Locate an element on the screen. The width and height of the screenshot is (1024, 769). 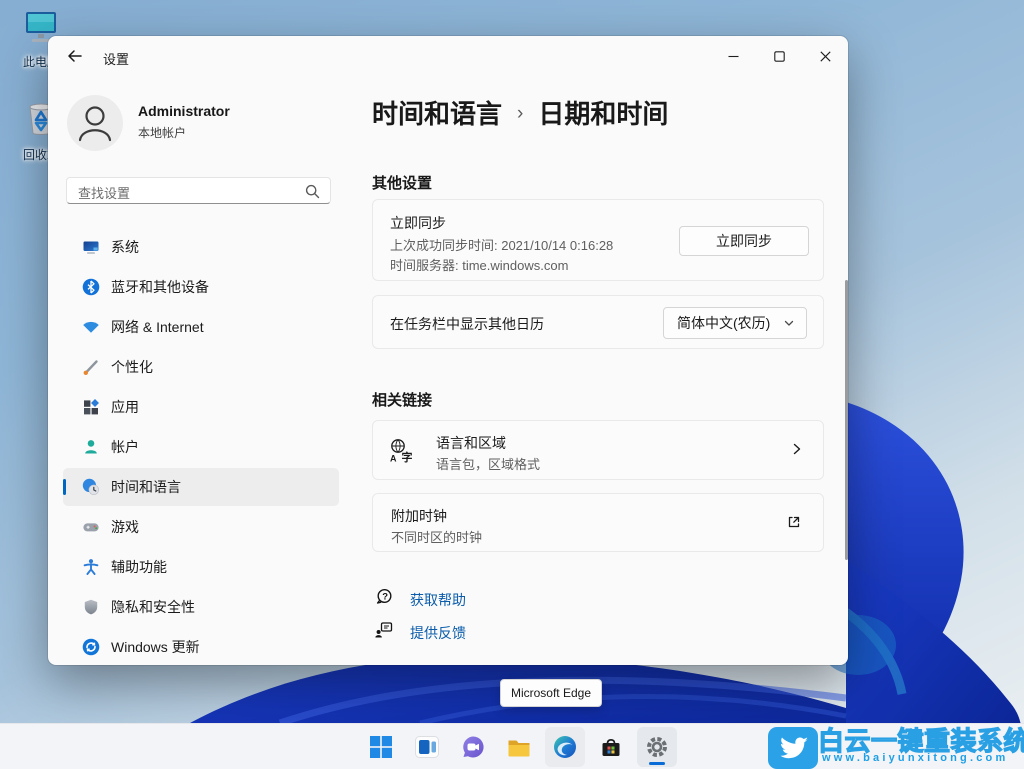
titlebar: 设置 is located at coordinates (448, 56).